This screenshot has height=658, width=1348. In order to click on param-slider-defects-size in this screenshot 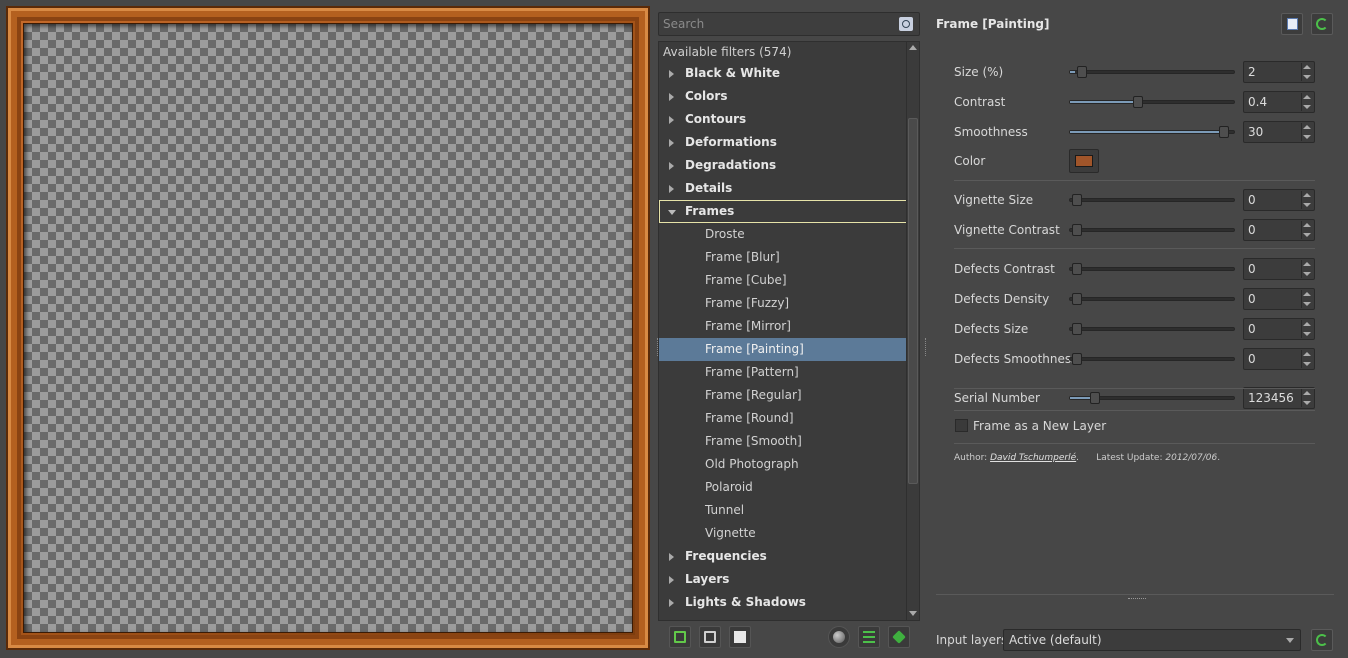, I will do `click(1152, 329)`.